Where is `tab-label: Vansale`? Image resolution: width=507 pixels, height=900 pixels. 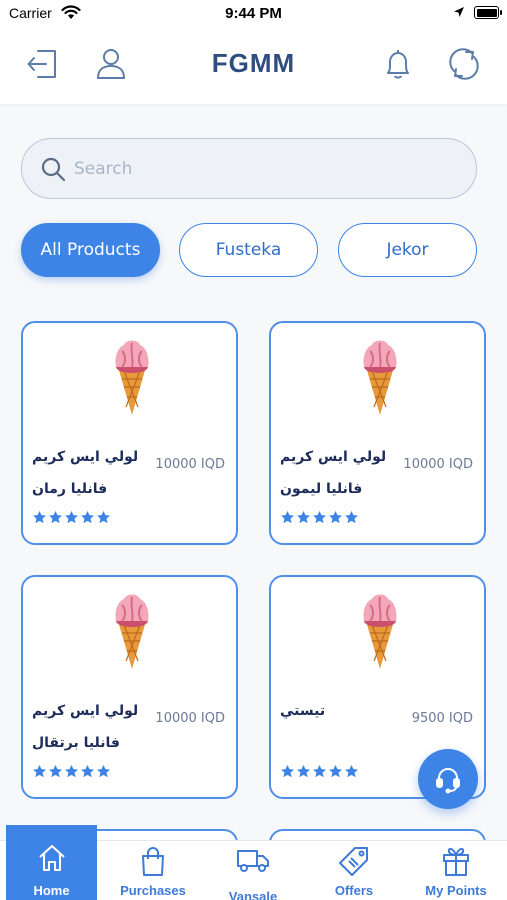 tab-label: Vansale is located at coordinates (253, 894).